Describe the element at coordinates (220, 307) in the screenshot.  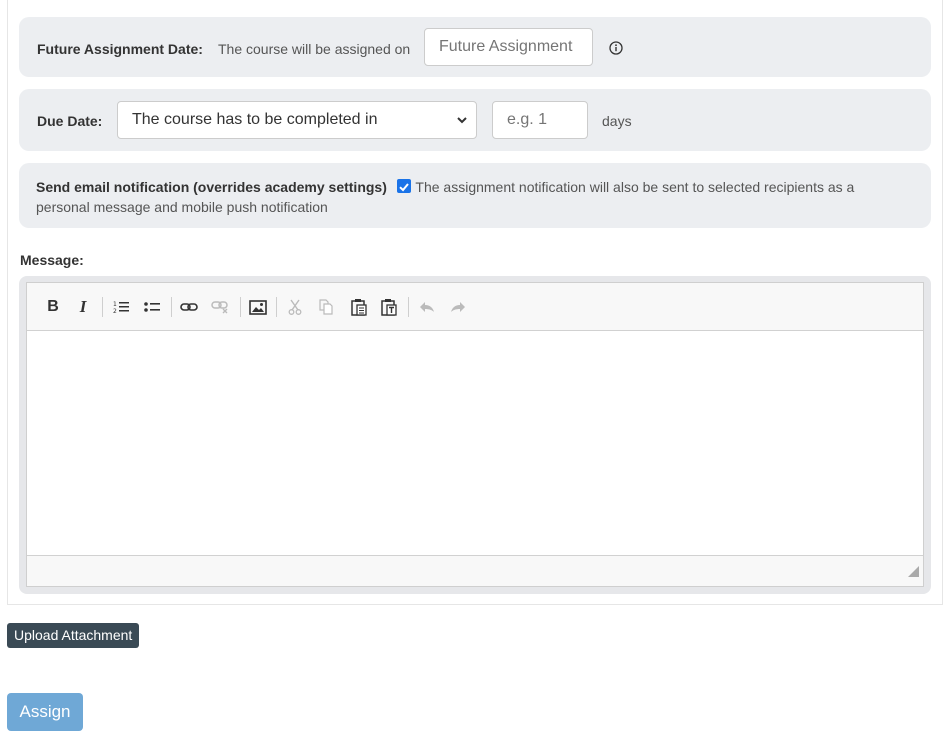
I see `unlink-icon` at that location.